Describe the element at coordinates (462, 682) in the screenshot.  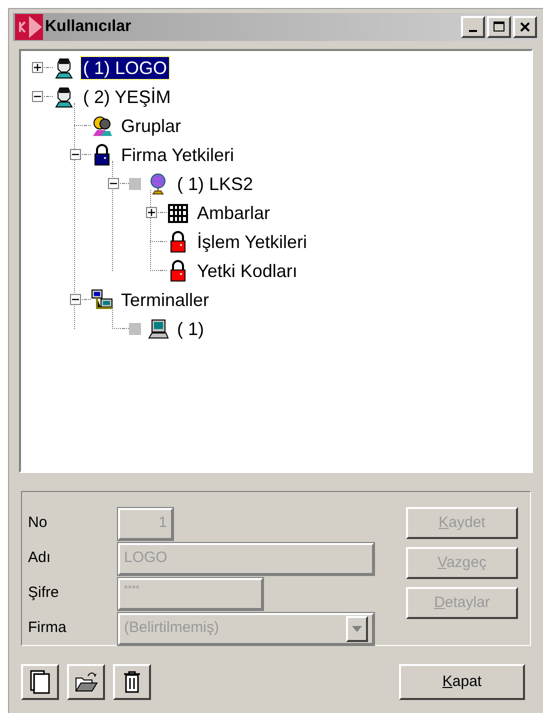
I see `close-dialog-button: Kapat` at that location.